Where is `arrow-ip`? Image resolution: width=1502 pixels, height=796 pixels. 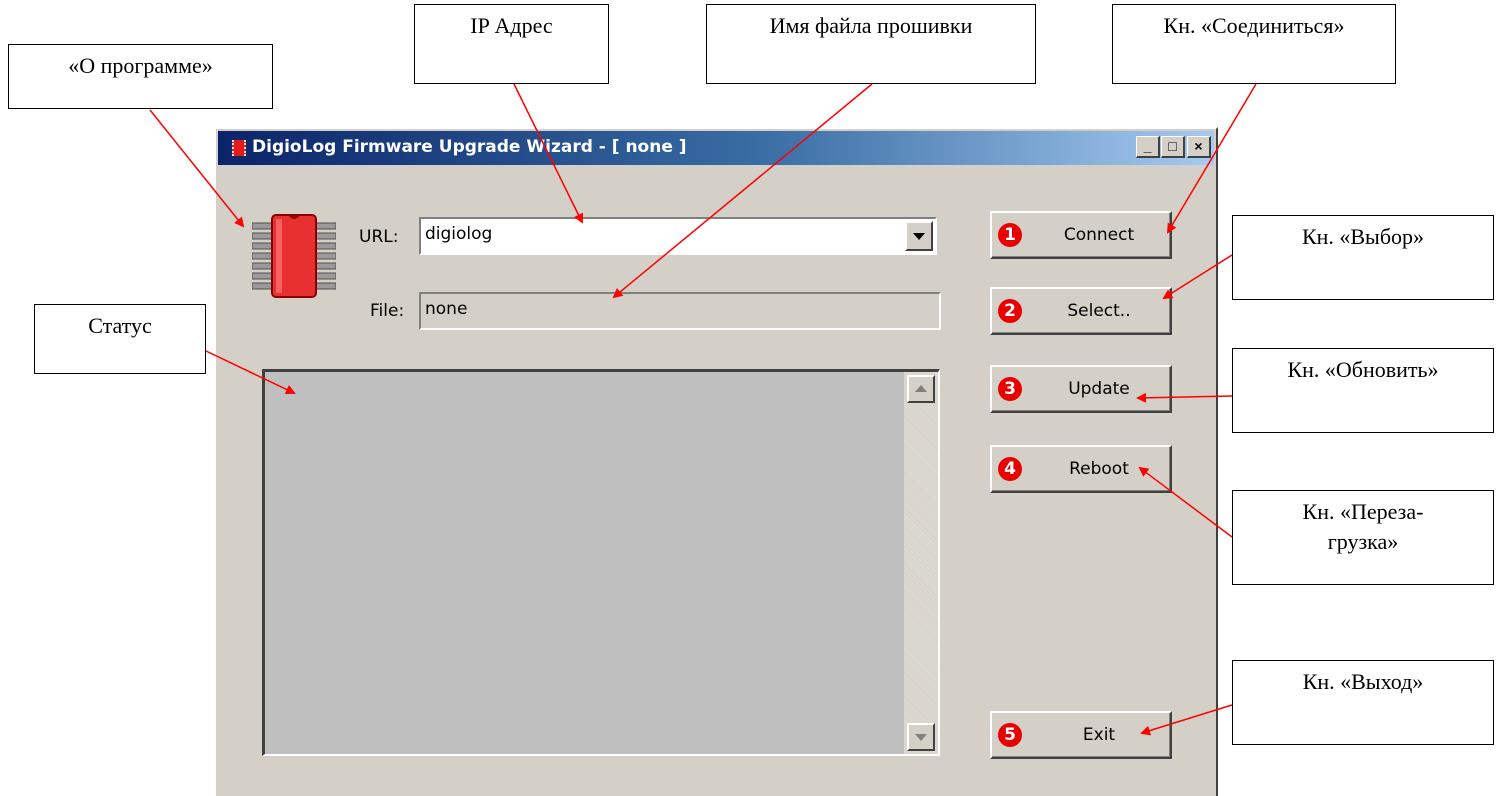 arrow-ip is located at coordinates (548, 153).